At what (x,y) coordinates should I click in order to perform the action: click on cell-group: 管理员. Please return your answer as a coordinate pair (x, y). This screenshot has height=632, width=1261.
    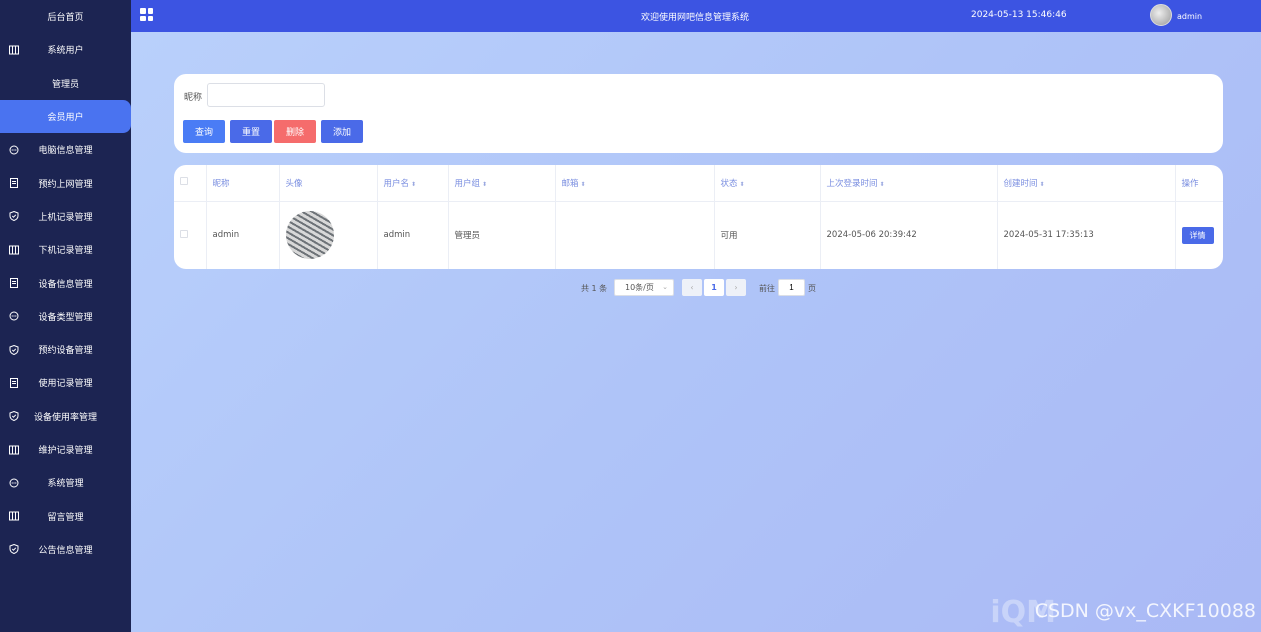
    Looking at the image, I should click on (502, 235).